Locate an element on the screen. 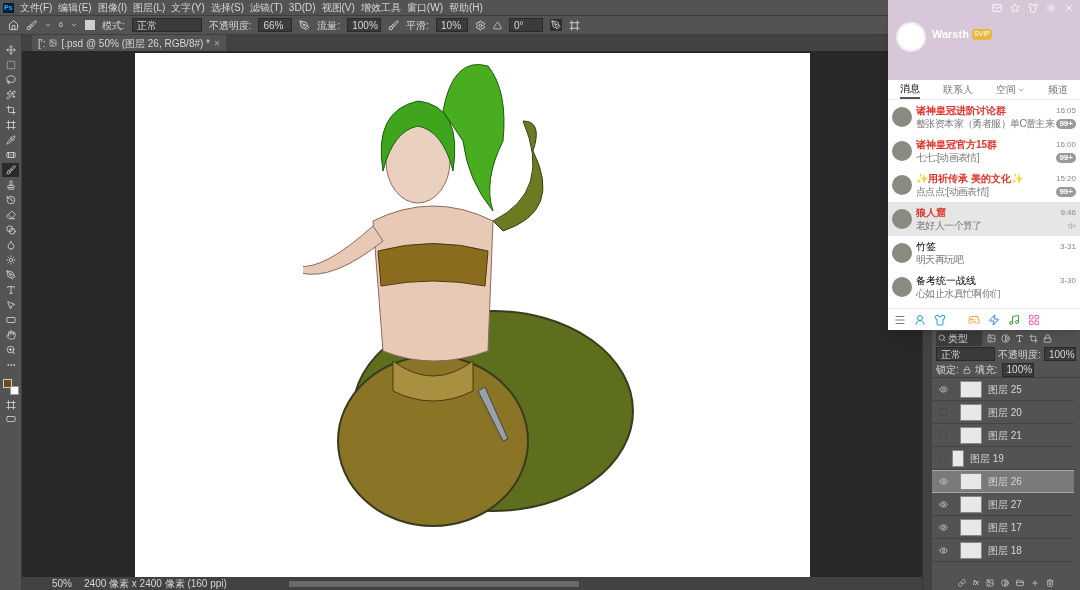 This screenshot has height=590, width=1080. music-icon is located at coordinates (1014, 319).